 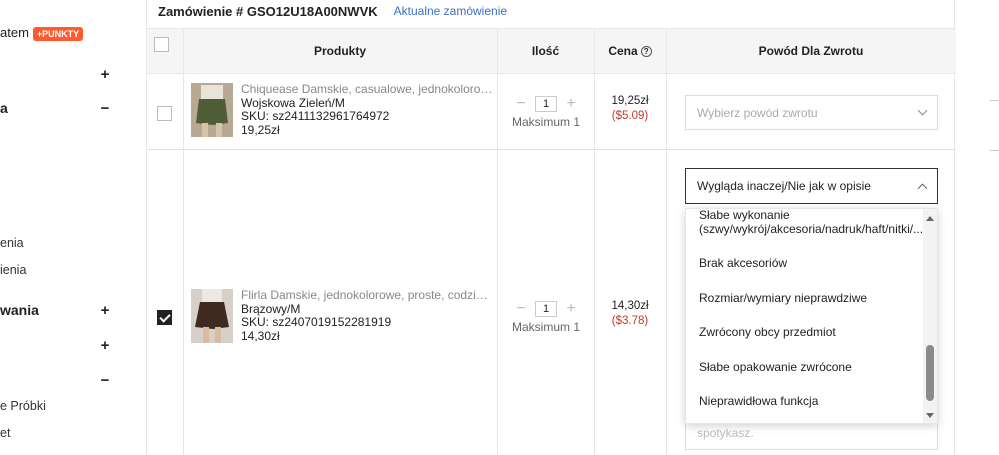 What do you see at coordinates (545, 51) in the screenshot?
I see `header-quantity: Ilość` at bounding box center [545, 51].